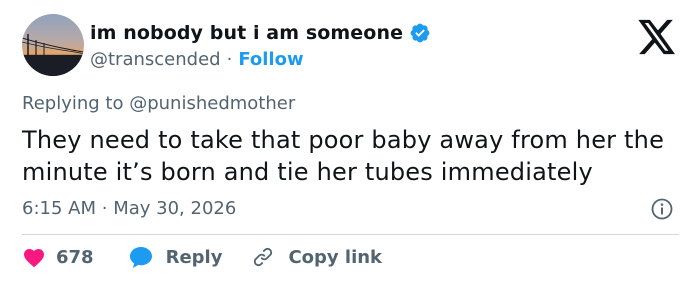  What do you see at coordinates (53, 55) in the screenshot?
I see `avatar-image` at bounding box center [53, 55].